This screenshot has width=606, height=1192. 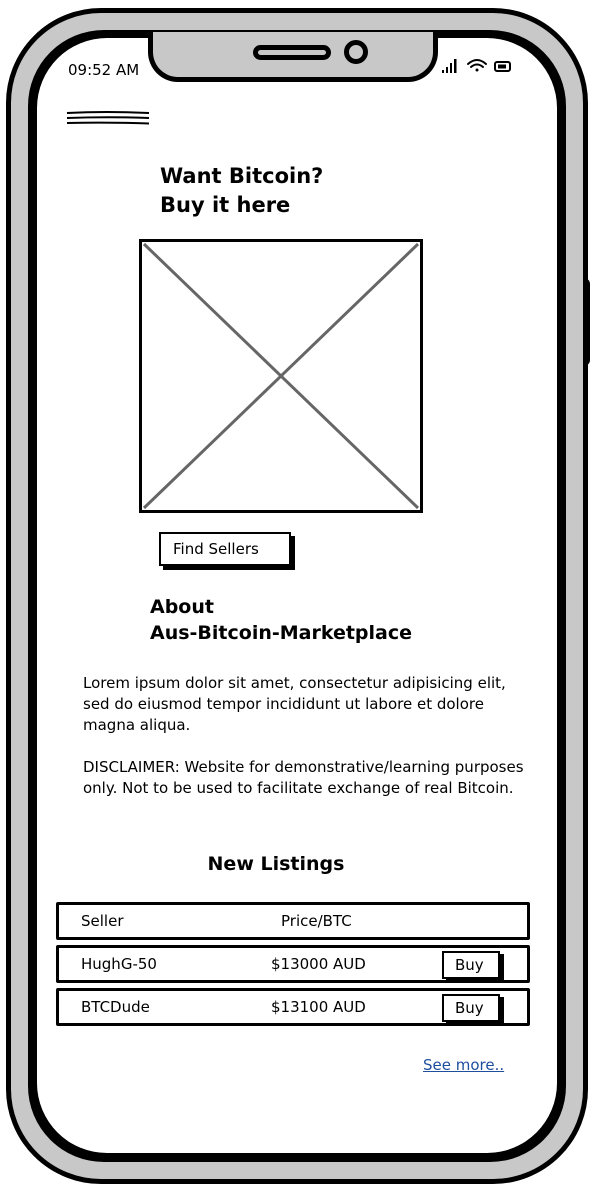 What do you see at coordinates (292, 52) in the screenshot?
I see `speaker-icon` at bounding box center [292, 52].